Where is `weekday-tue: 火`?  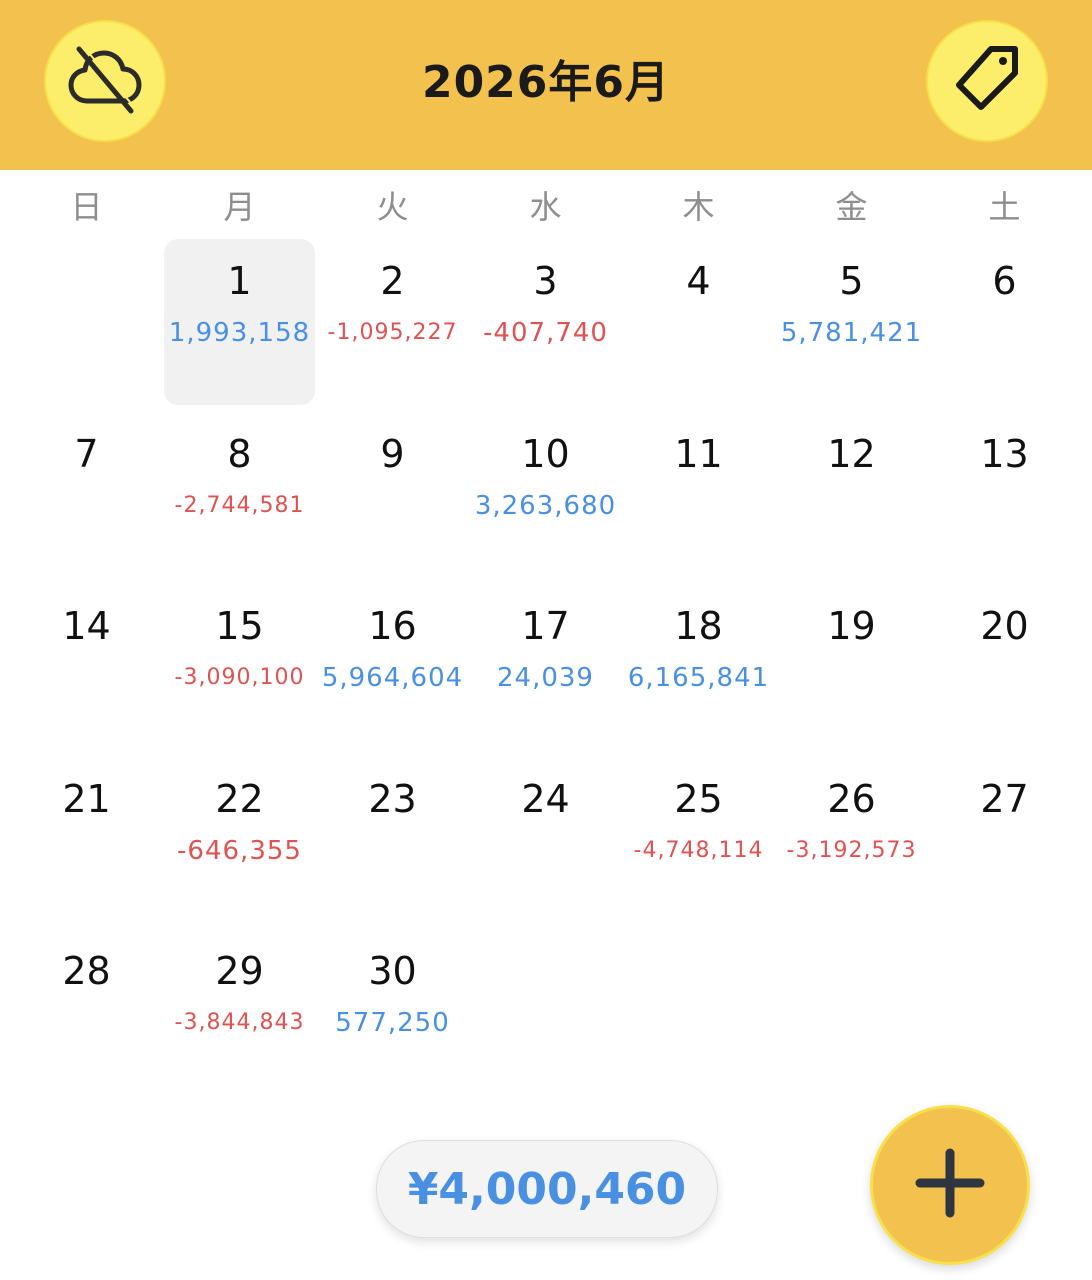 weekday-tue: 火 is located at coordinates (392, 207).